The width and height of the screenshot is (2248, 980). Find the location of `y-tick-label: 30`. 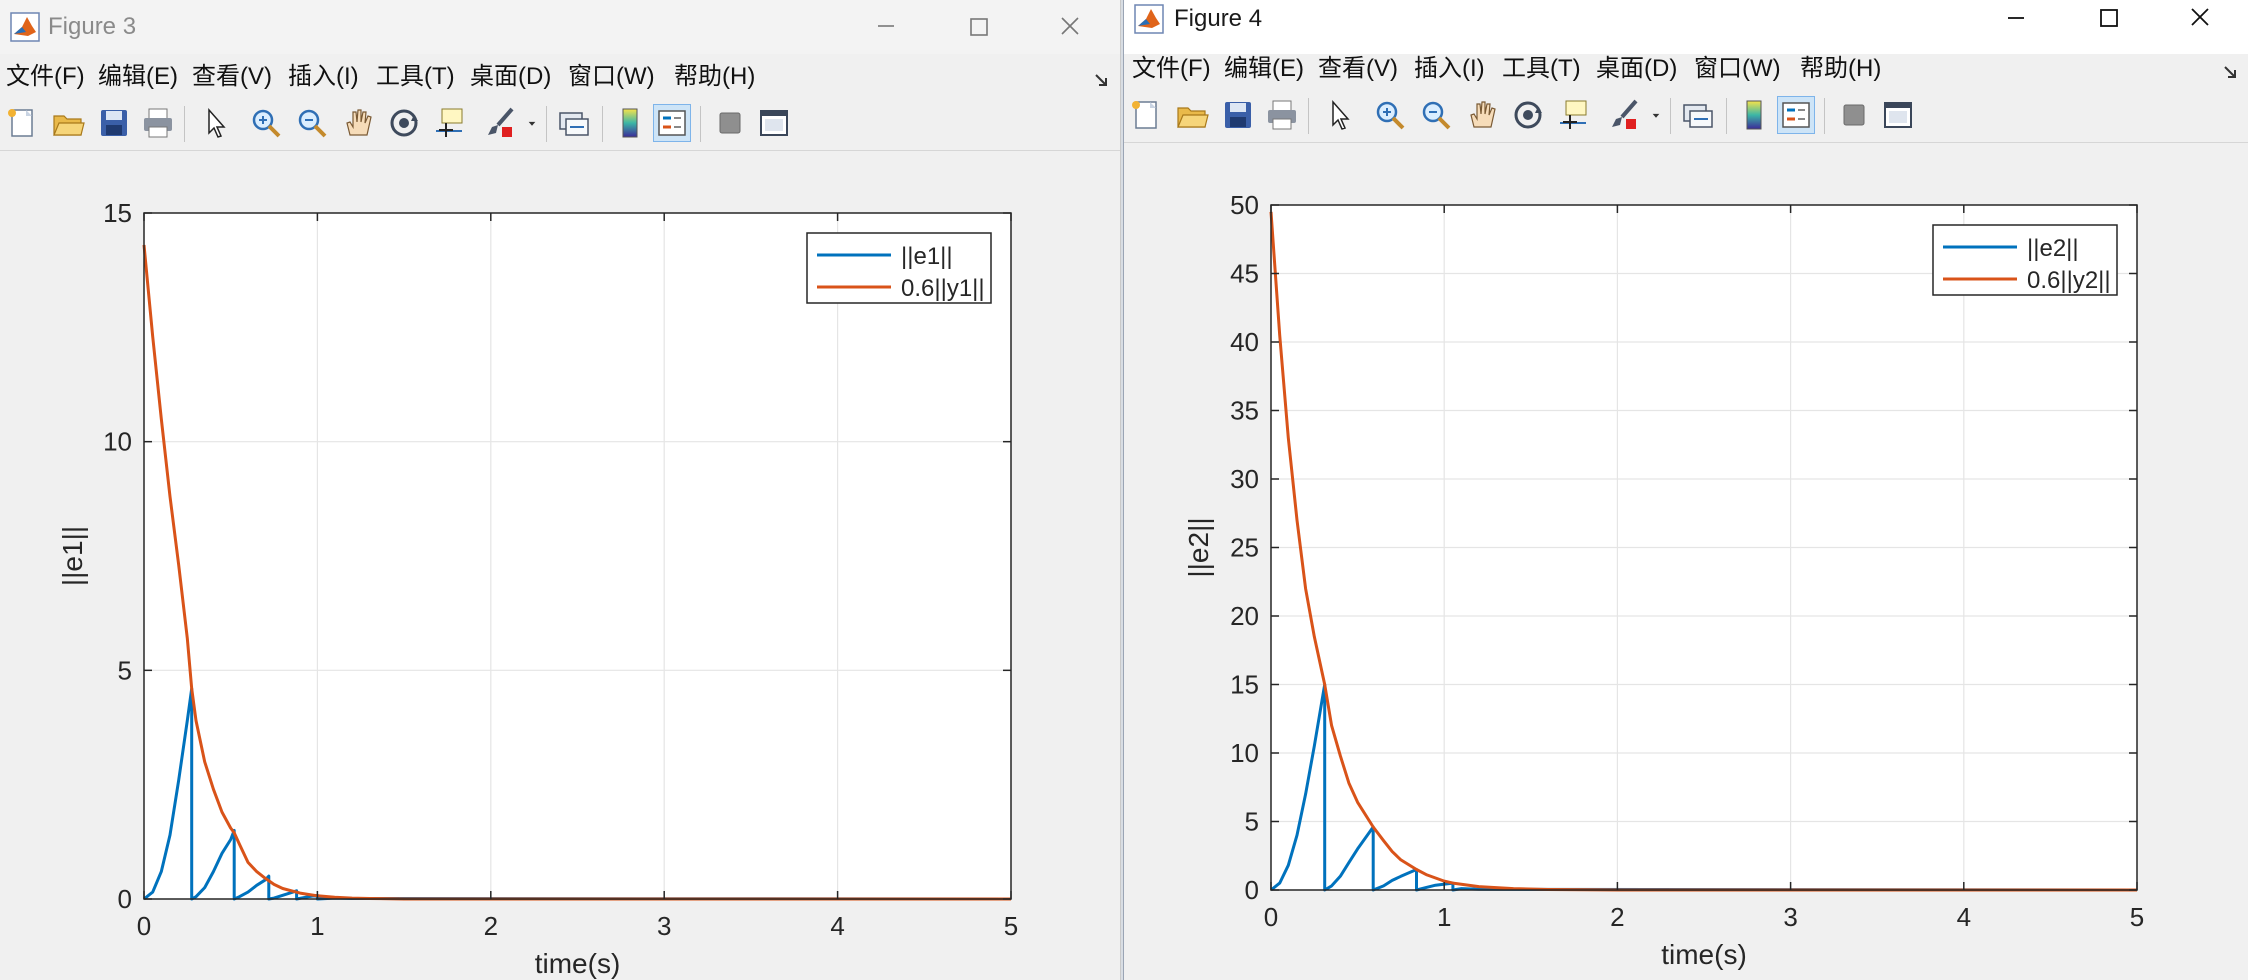

y-tick-label: 30 is located at coordinates (1244, 479).